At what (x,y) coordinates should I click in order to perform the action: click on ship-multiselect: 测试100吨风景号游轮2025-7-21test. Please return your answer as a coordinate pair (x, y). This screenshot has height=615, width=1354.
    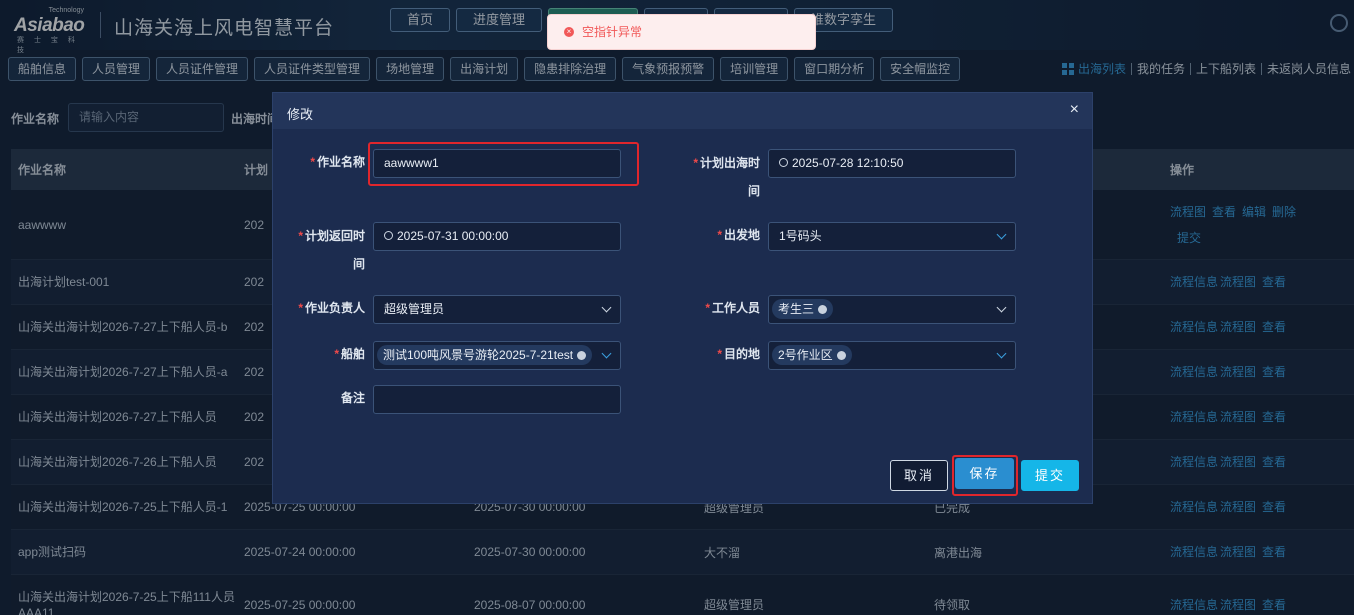
    Looking at the image, I should click on (497, 355).